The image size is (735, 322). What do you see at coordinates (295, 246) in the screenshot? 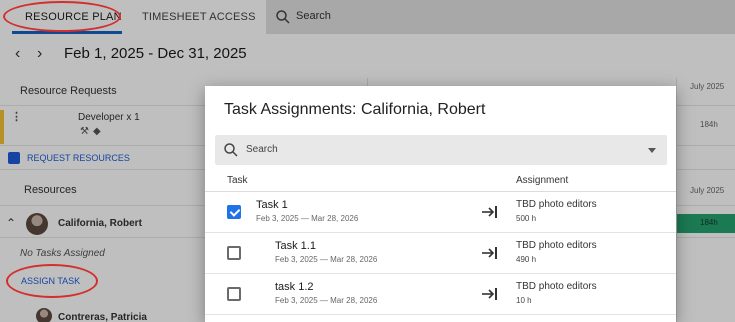
I see `task-name: Task 1.1` at bounding box center [295, 246].